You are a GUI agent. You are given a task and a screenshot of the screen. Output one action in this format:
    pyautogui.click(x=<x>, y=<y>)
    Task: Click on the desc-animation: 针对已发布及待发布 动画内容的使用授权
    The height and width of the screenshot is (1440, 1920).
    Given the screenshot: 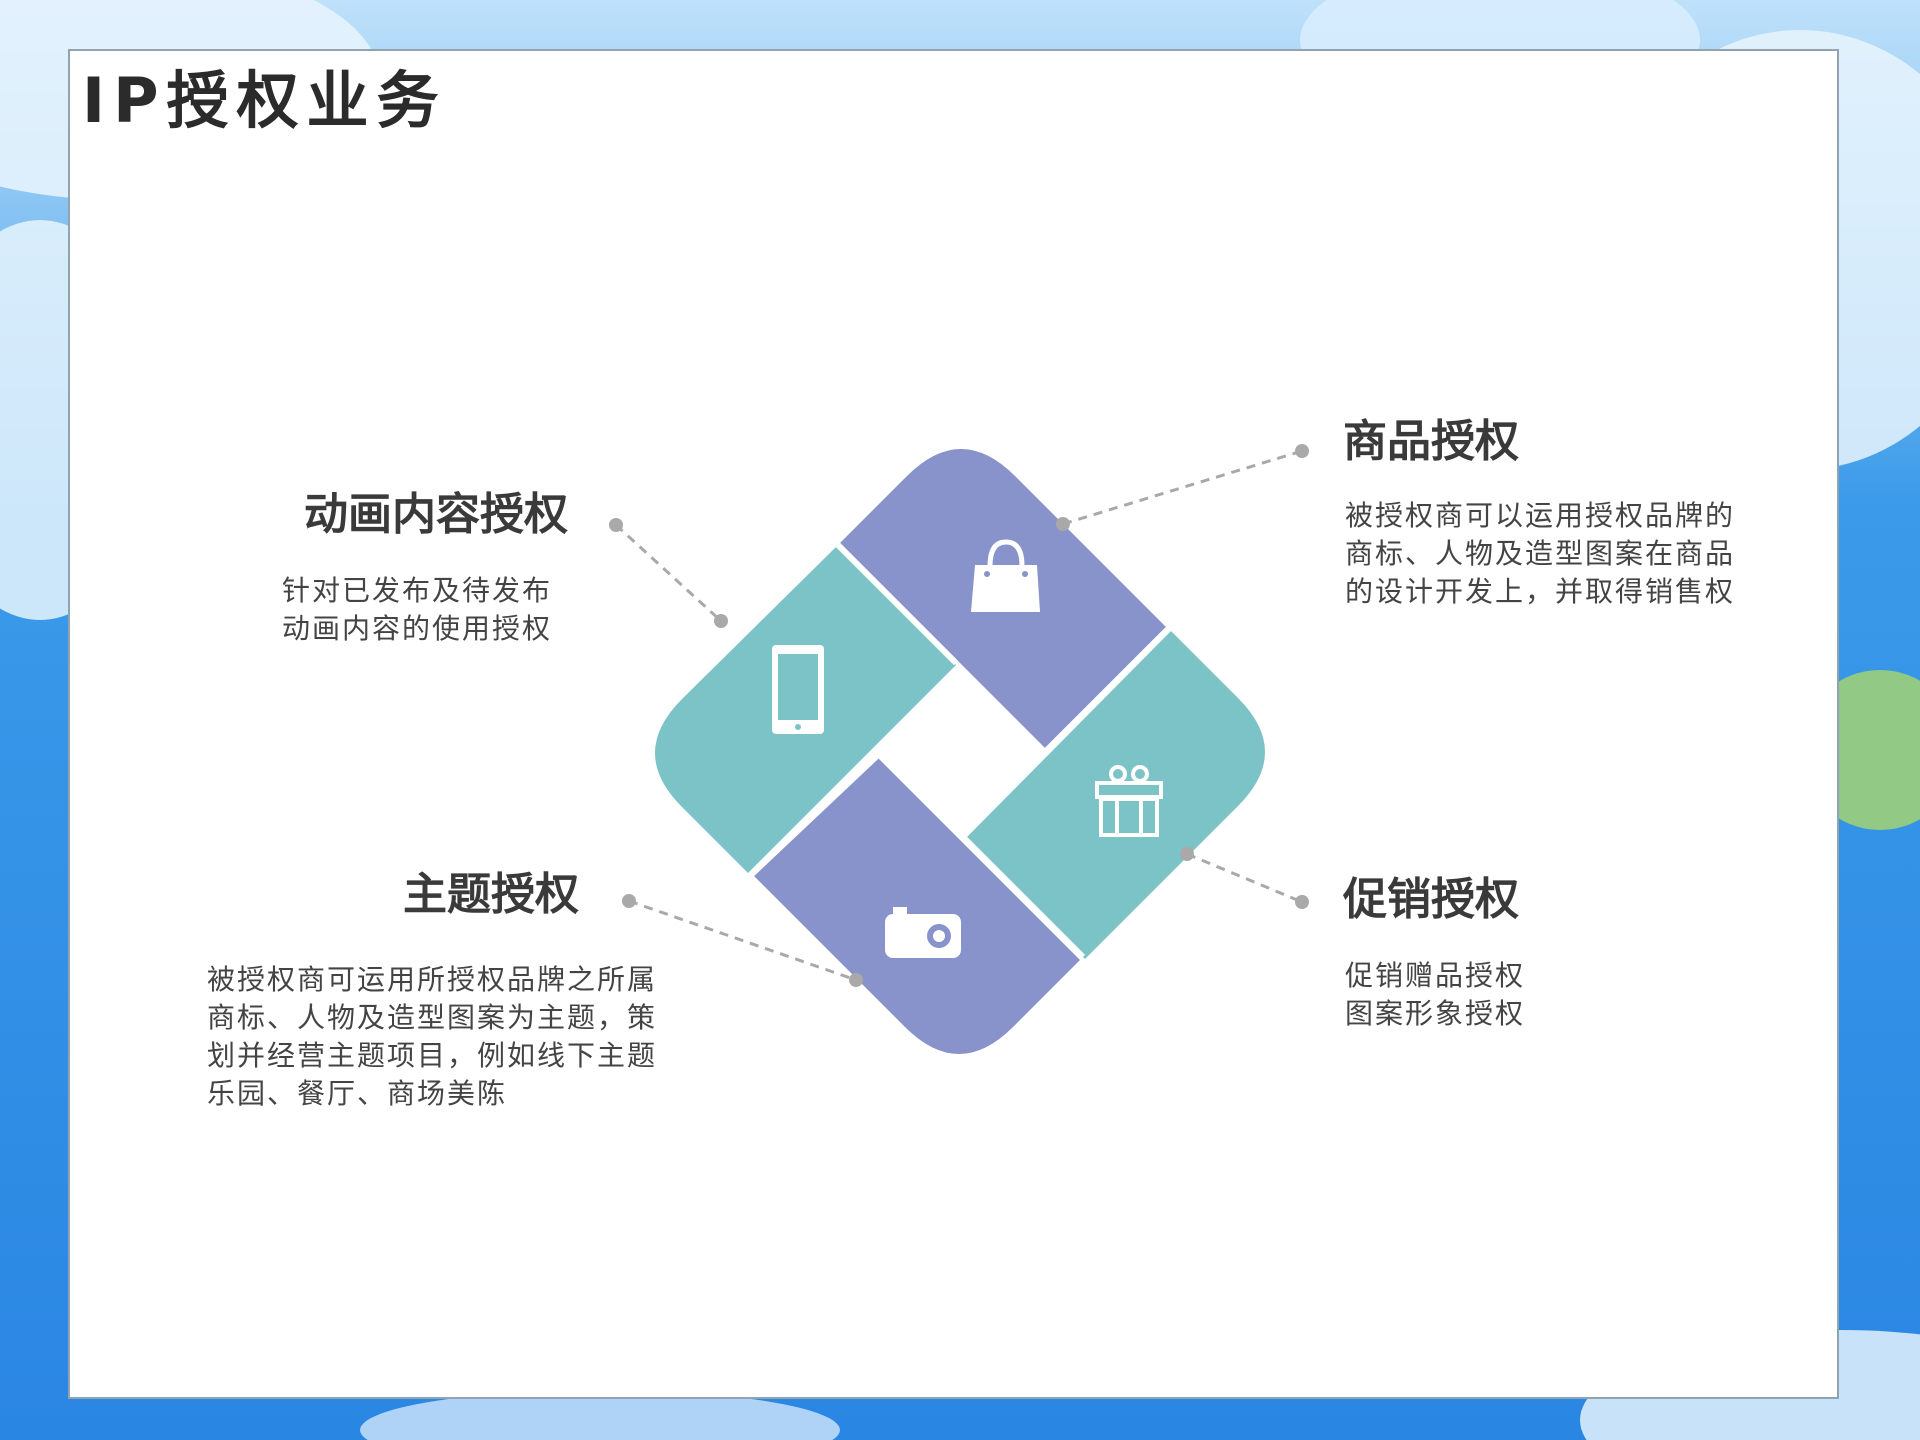 What is the action you would take?
    pyautogui.click(x=406, y=610)
    